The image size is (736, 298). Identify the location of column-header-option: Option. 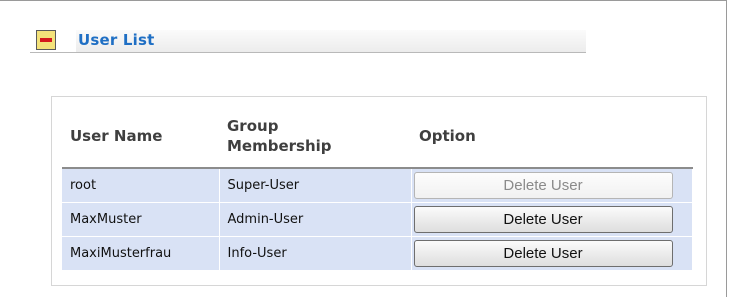
(447, 136).